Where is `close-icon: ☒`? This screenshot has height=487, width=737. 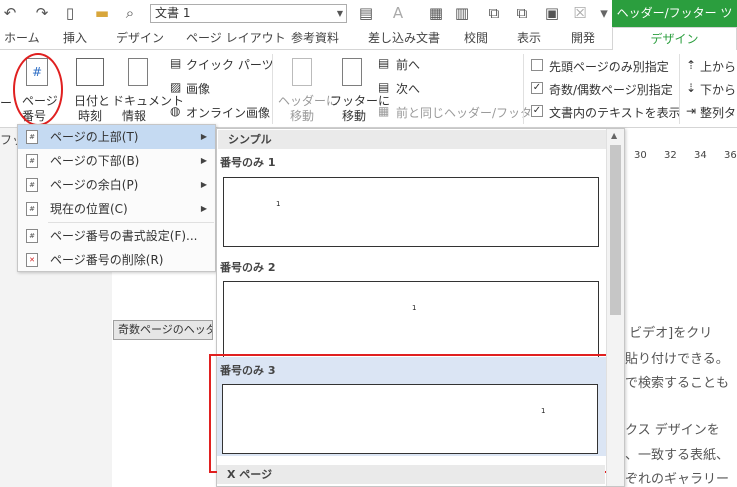
close-icon: ☒ is located at coordinates (580, 13).